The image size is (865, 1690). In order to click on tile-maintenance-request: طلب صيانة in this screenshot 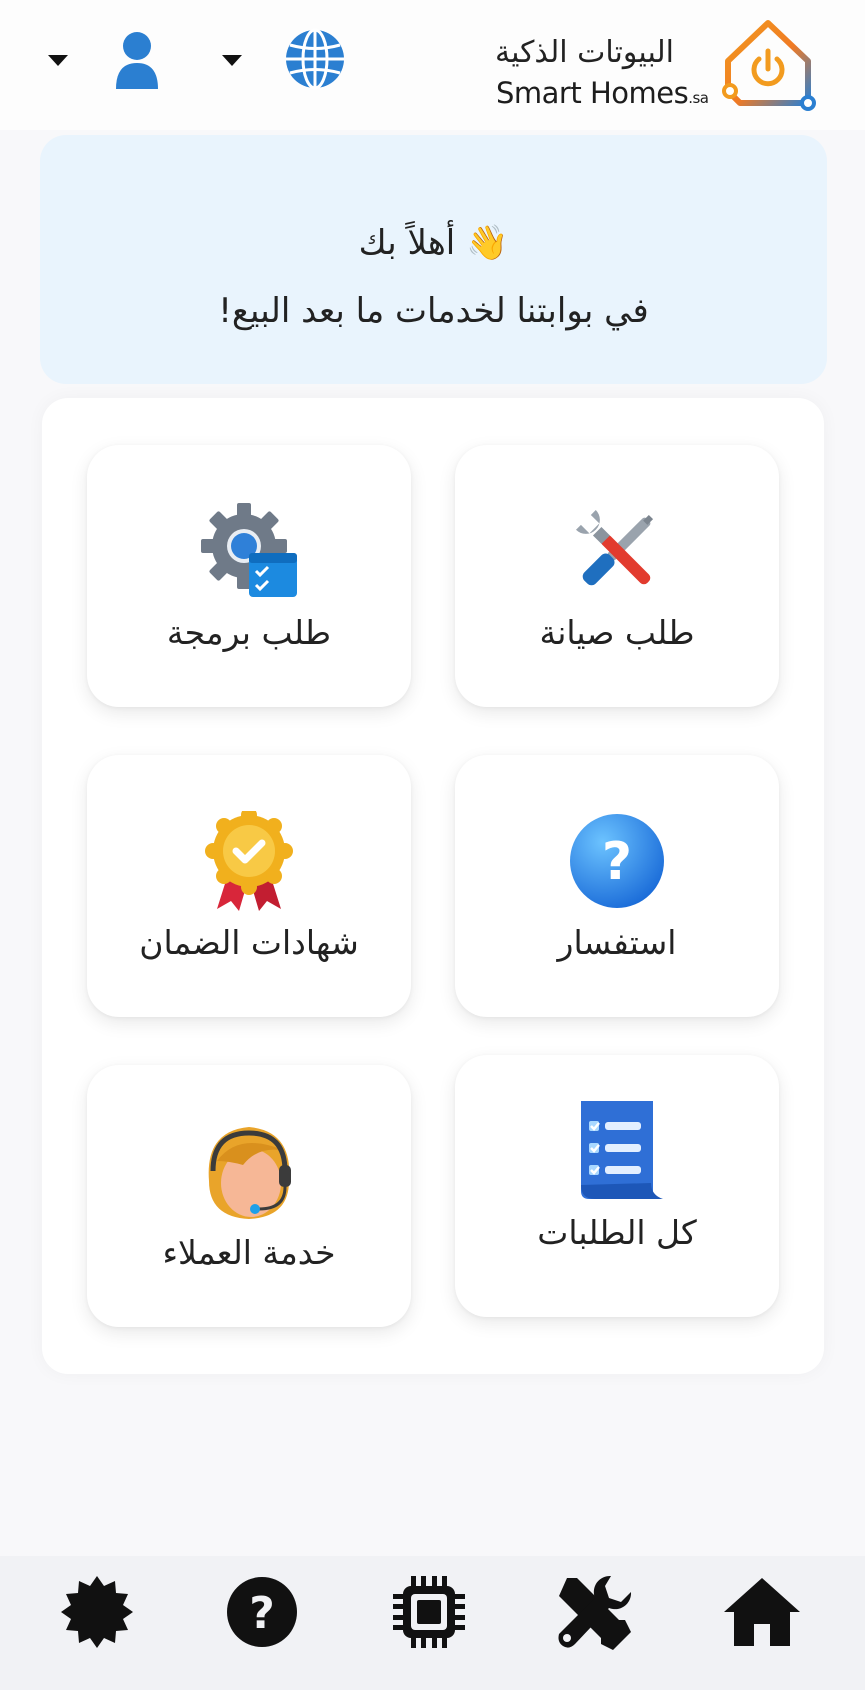, I will do `click(617, 576)`.